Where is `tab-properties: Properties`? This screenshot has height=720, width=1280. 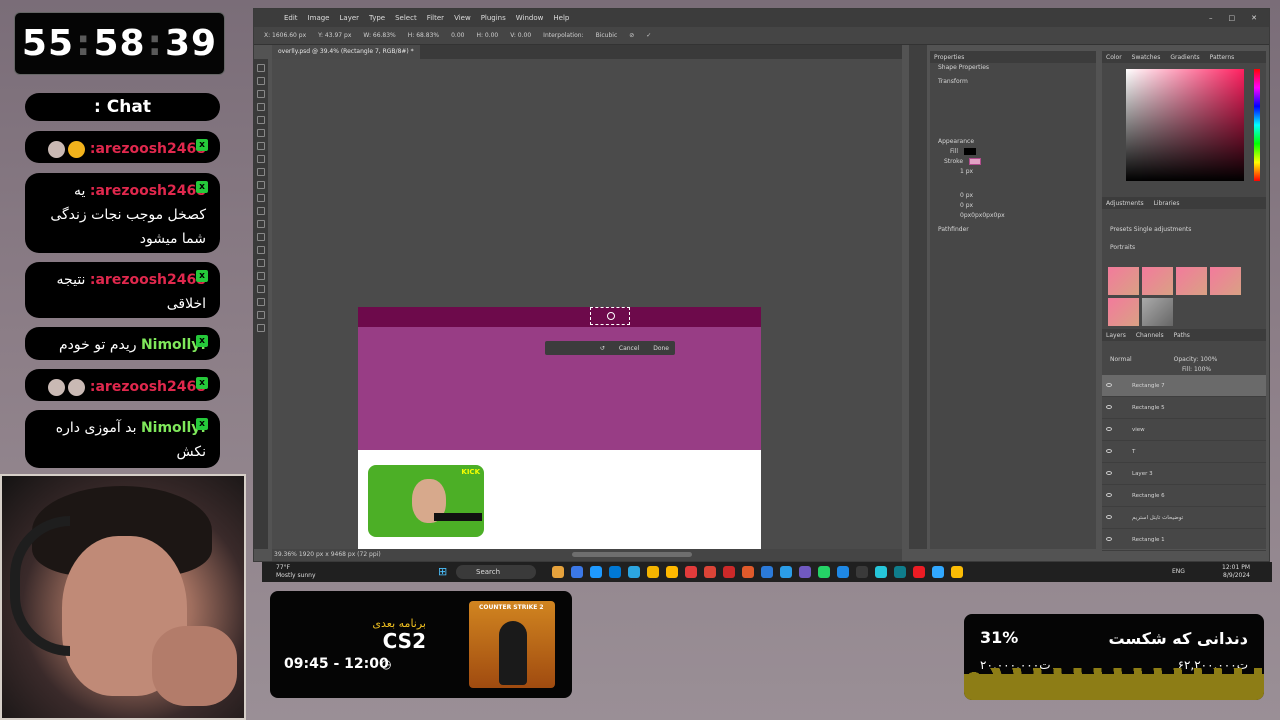 tab-properties: Properties is located at coordinates (949, 57).